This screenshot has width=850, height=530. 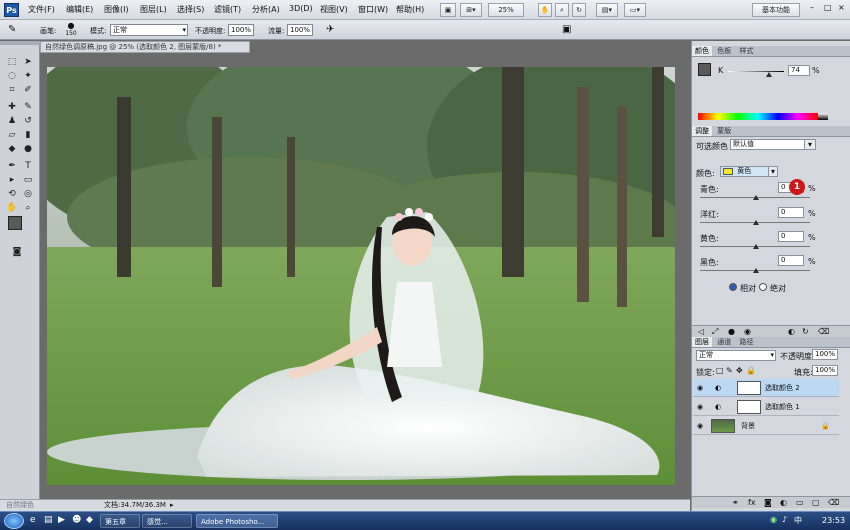 I want to click on layer-opacity-field: 100%, so click(x=825, y=354).